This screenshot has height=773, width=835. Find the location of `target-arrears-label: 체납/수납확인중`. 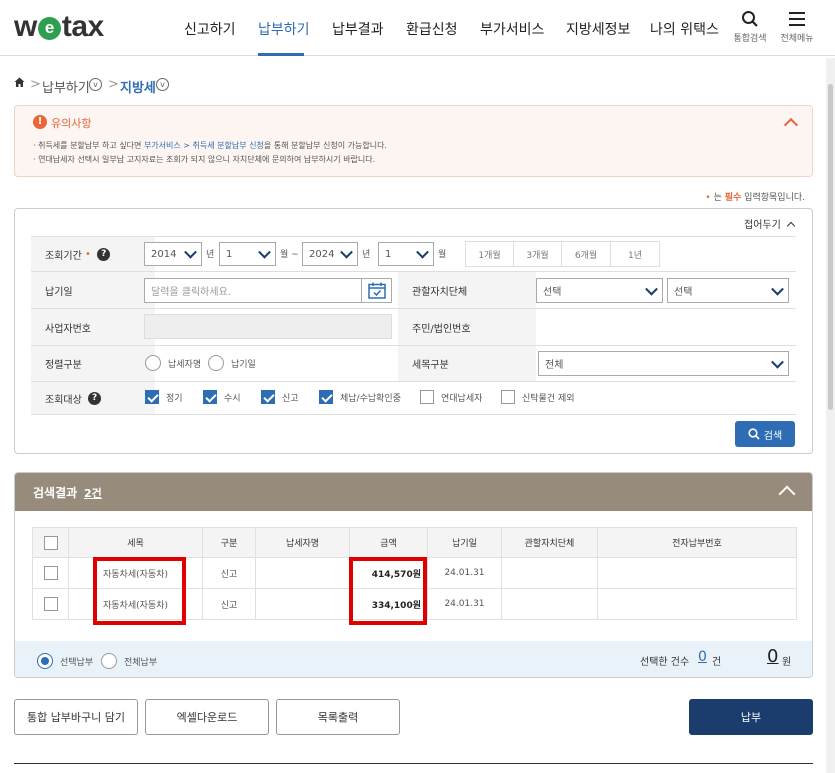

target-arrears-label: 체납/수납확인중 is located at coordinates (370, 398).